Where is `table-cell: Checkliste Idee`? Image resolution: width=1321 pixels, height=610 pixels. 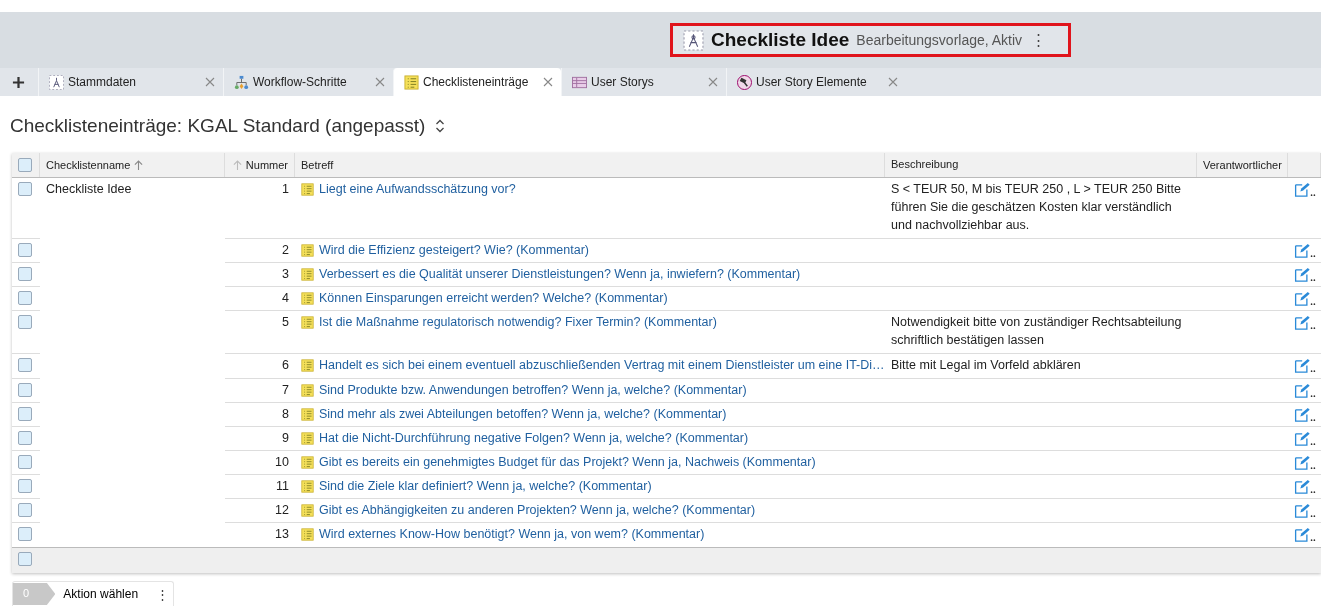
table-cell: Checkliste Idee is located at coordinates (89, 189).